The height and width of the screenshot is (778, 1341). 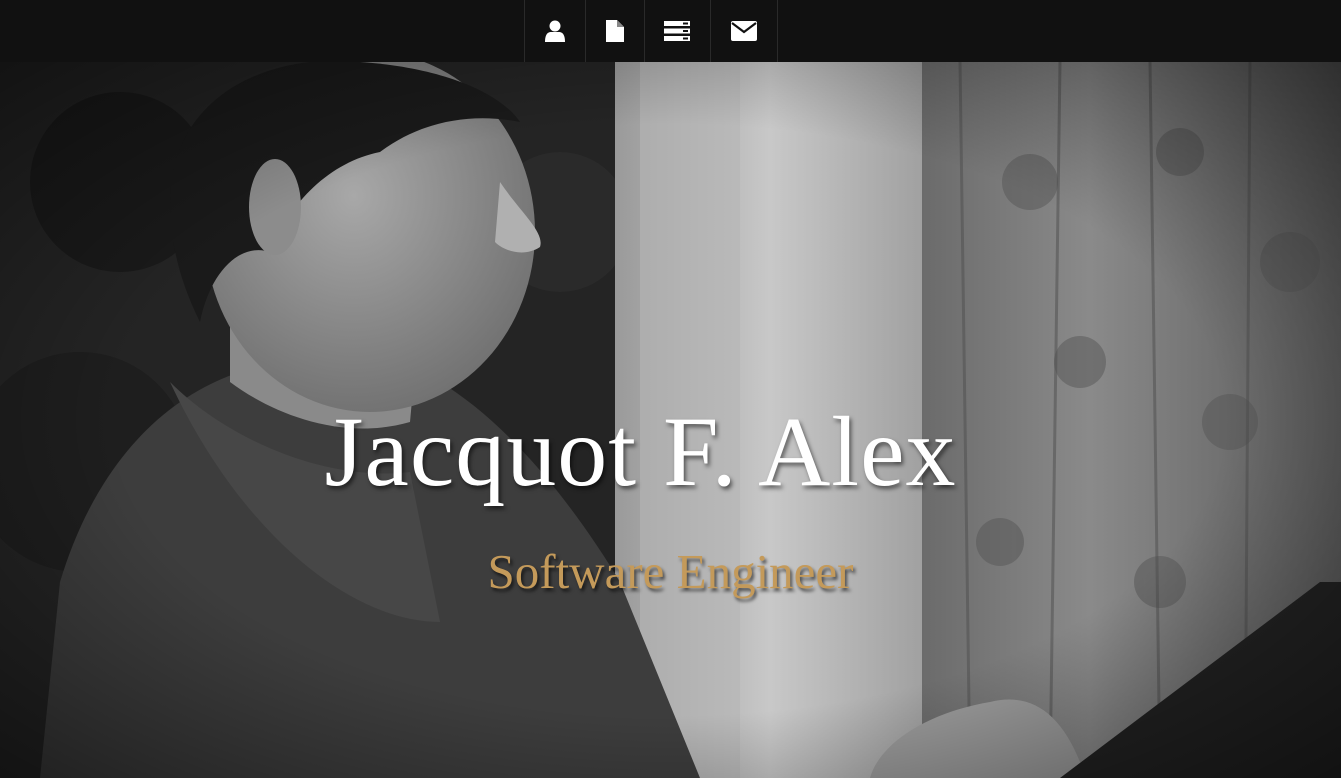 I want to click on nav-menu, so click(x=650, y=31).